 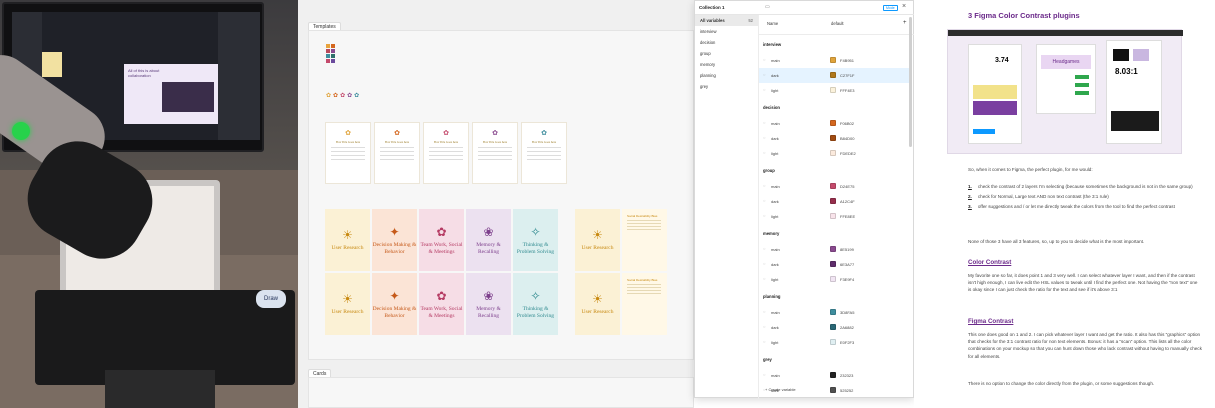 I want to click on variable-row: ◌ main 3D8FA5, so click(x=834, y=312).